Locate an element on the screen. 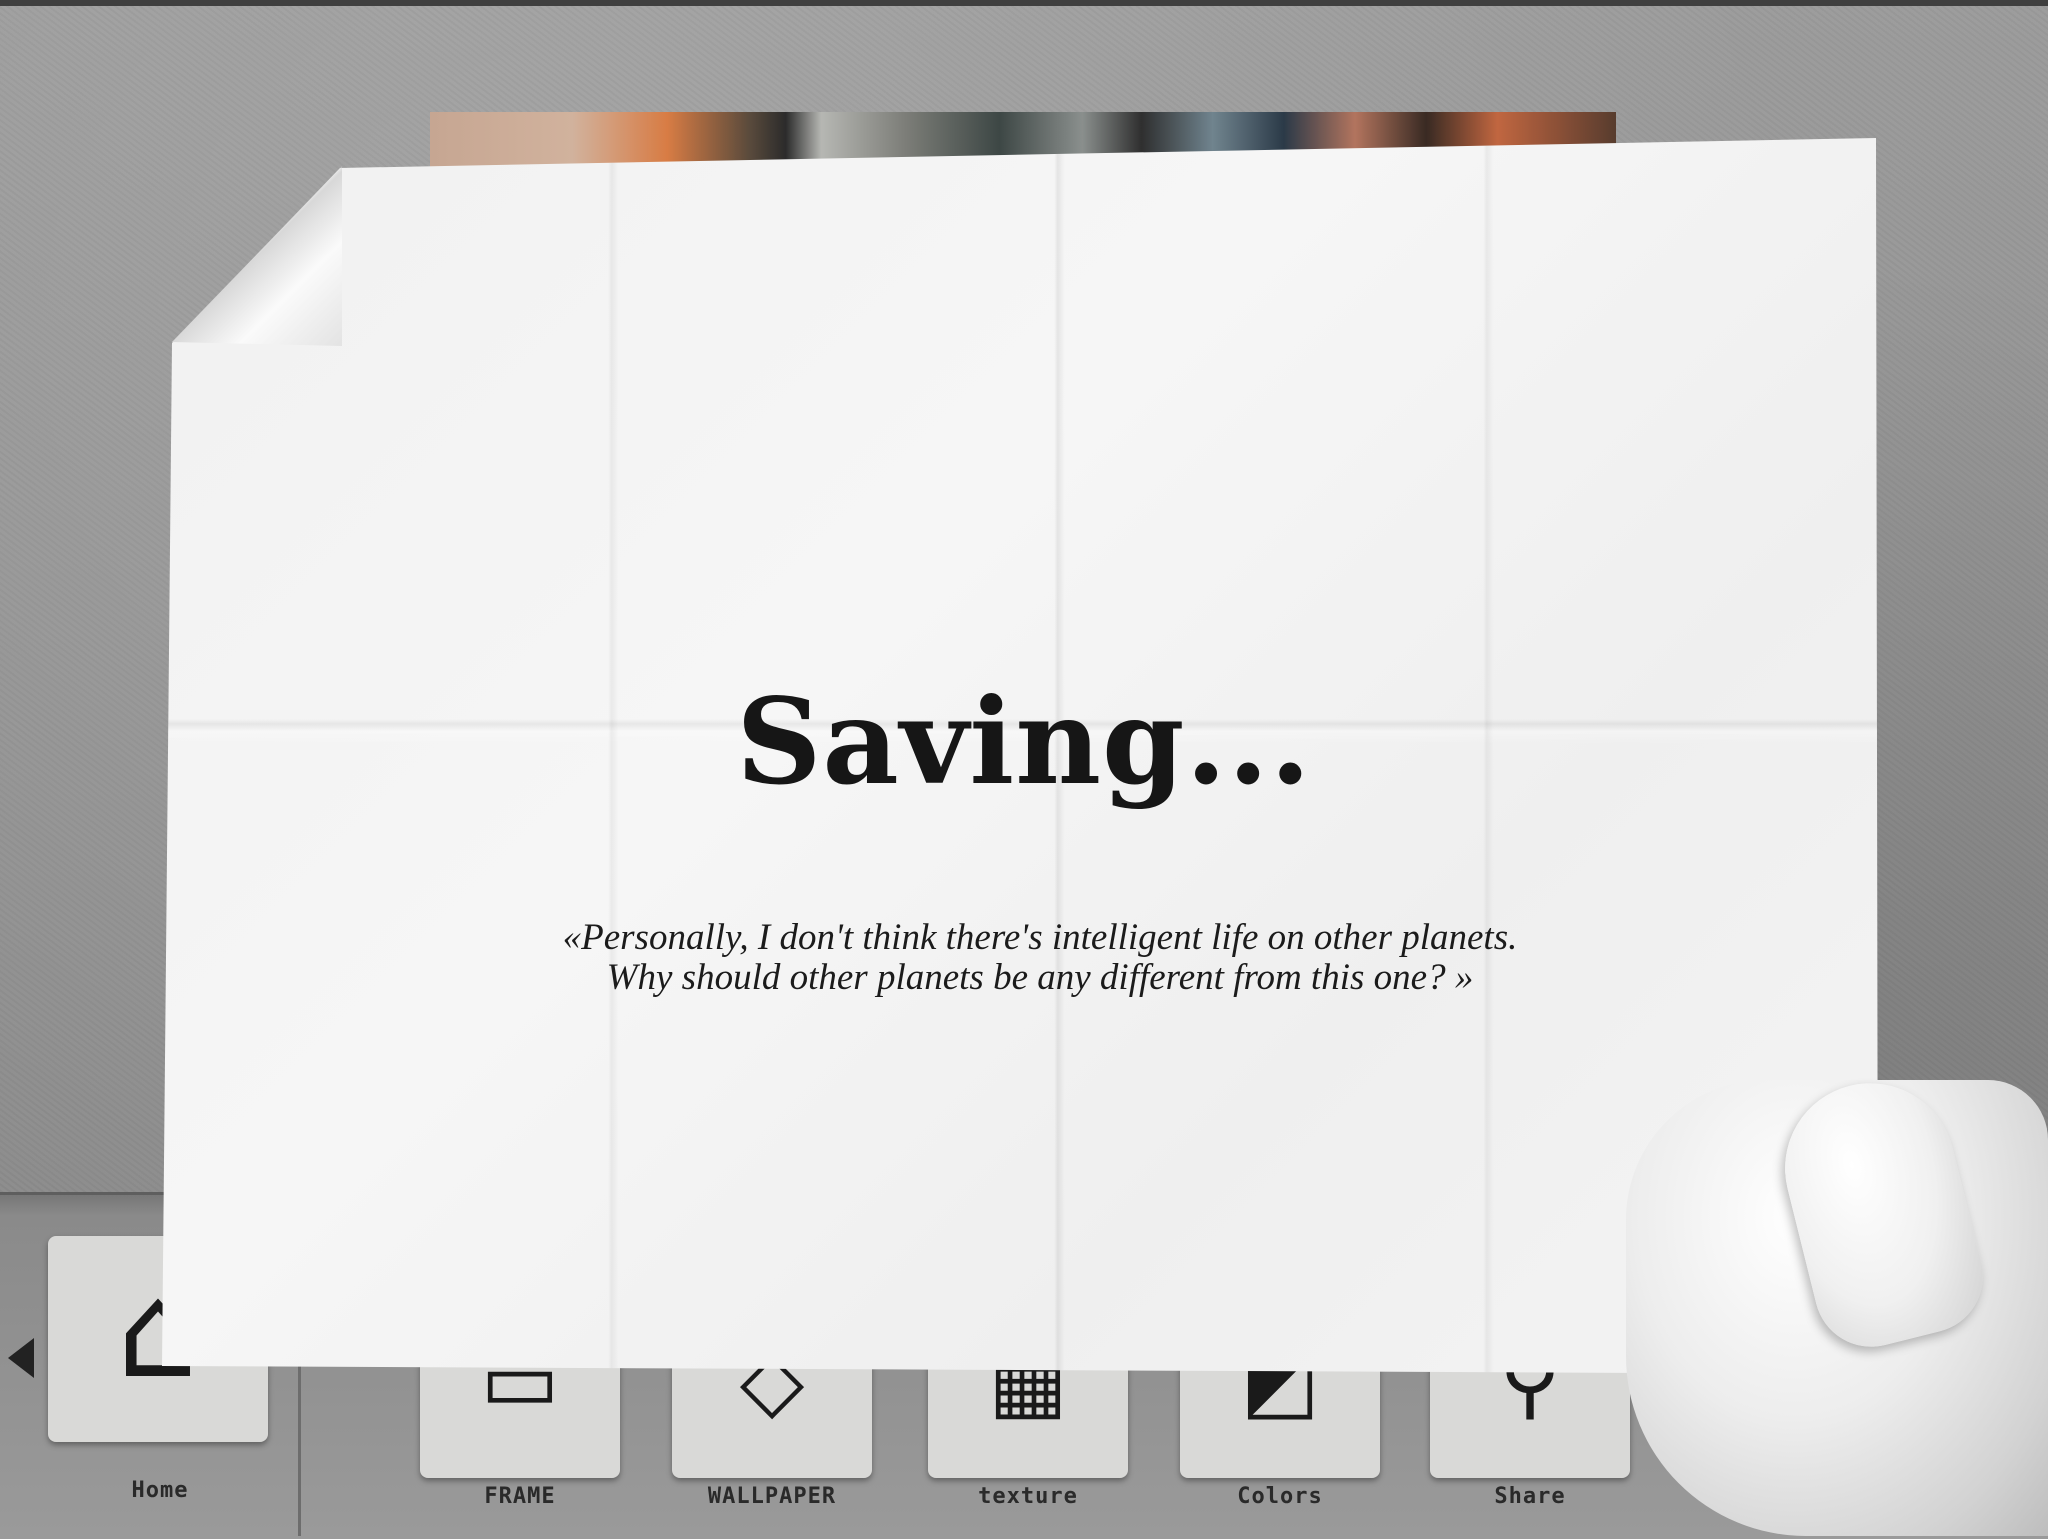  texture-label: texture is located at coordinates (1028, 1496).